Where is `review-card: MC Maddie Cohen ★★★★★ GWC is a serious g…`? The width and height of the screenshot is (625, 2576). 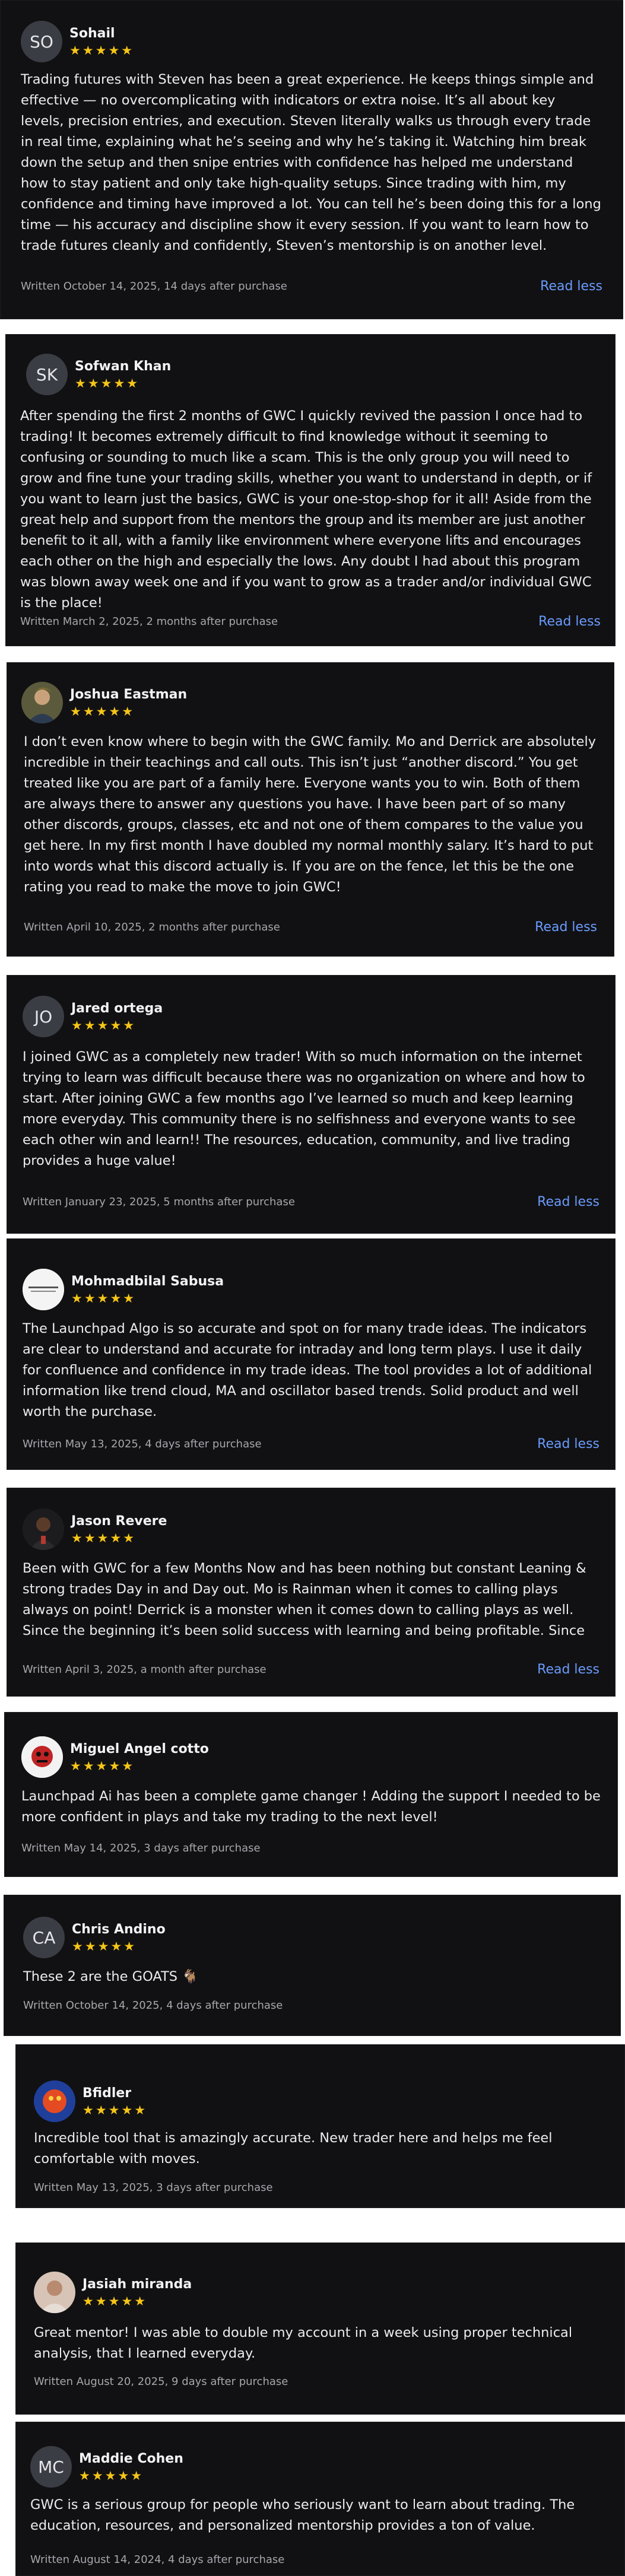 review-card: MC Maddie Cohen ★★★★★ GWC is a serious g… is located at coordinates (320, 2499).